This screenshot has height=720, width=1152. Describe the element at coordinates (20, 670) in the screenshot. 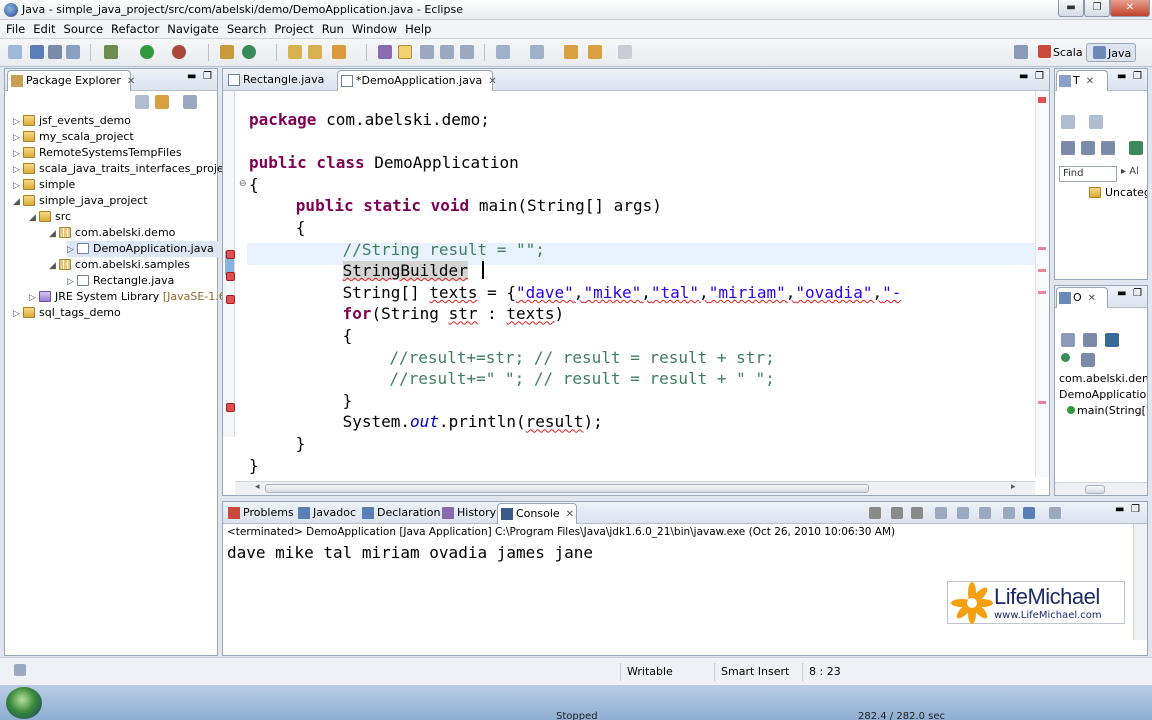

I see `fast-view-icon` at that location.